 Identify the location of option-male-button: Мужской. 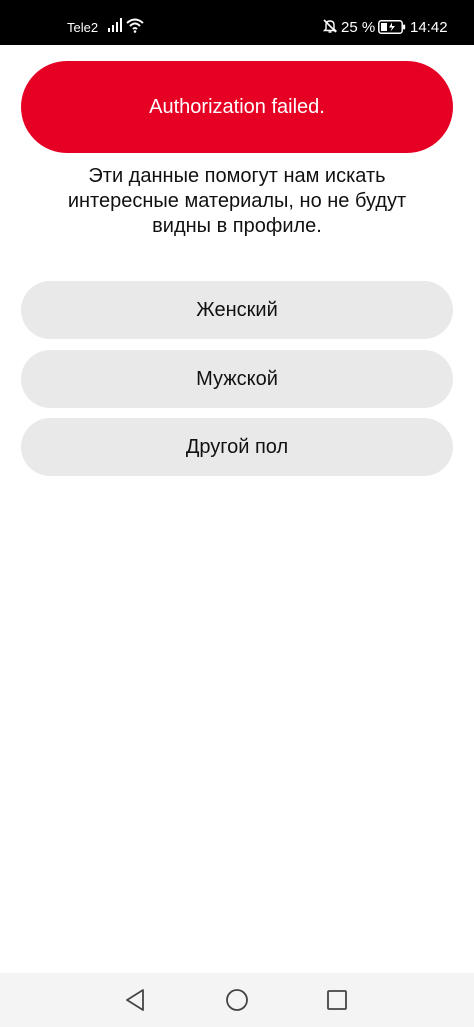
(237, 379).